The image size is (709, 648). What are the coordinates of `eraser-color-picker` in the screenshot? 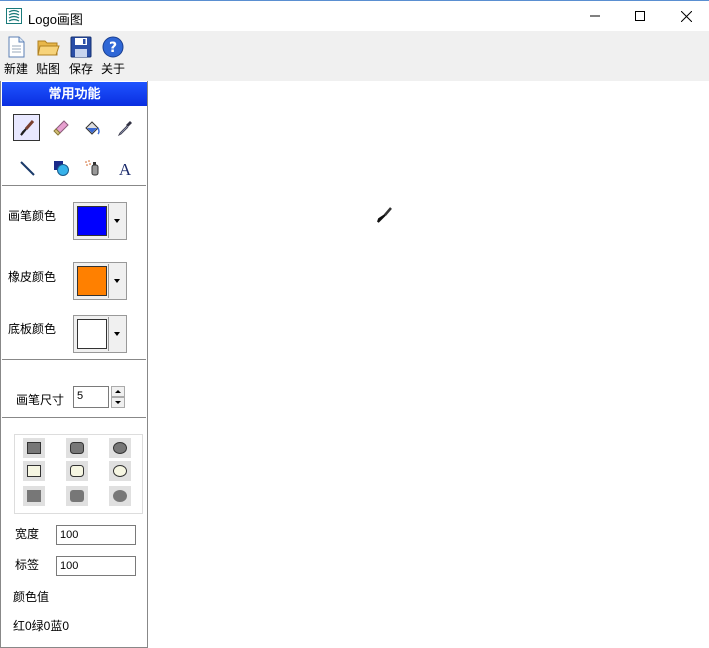 It's located at (100, 281).